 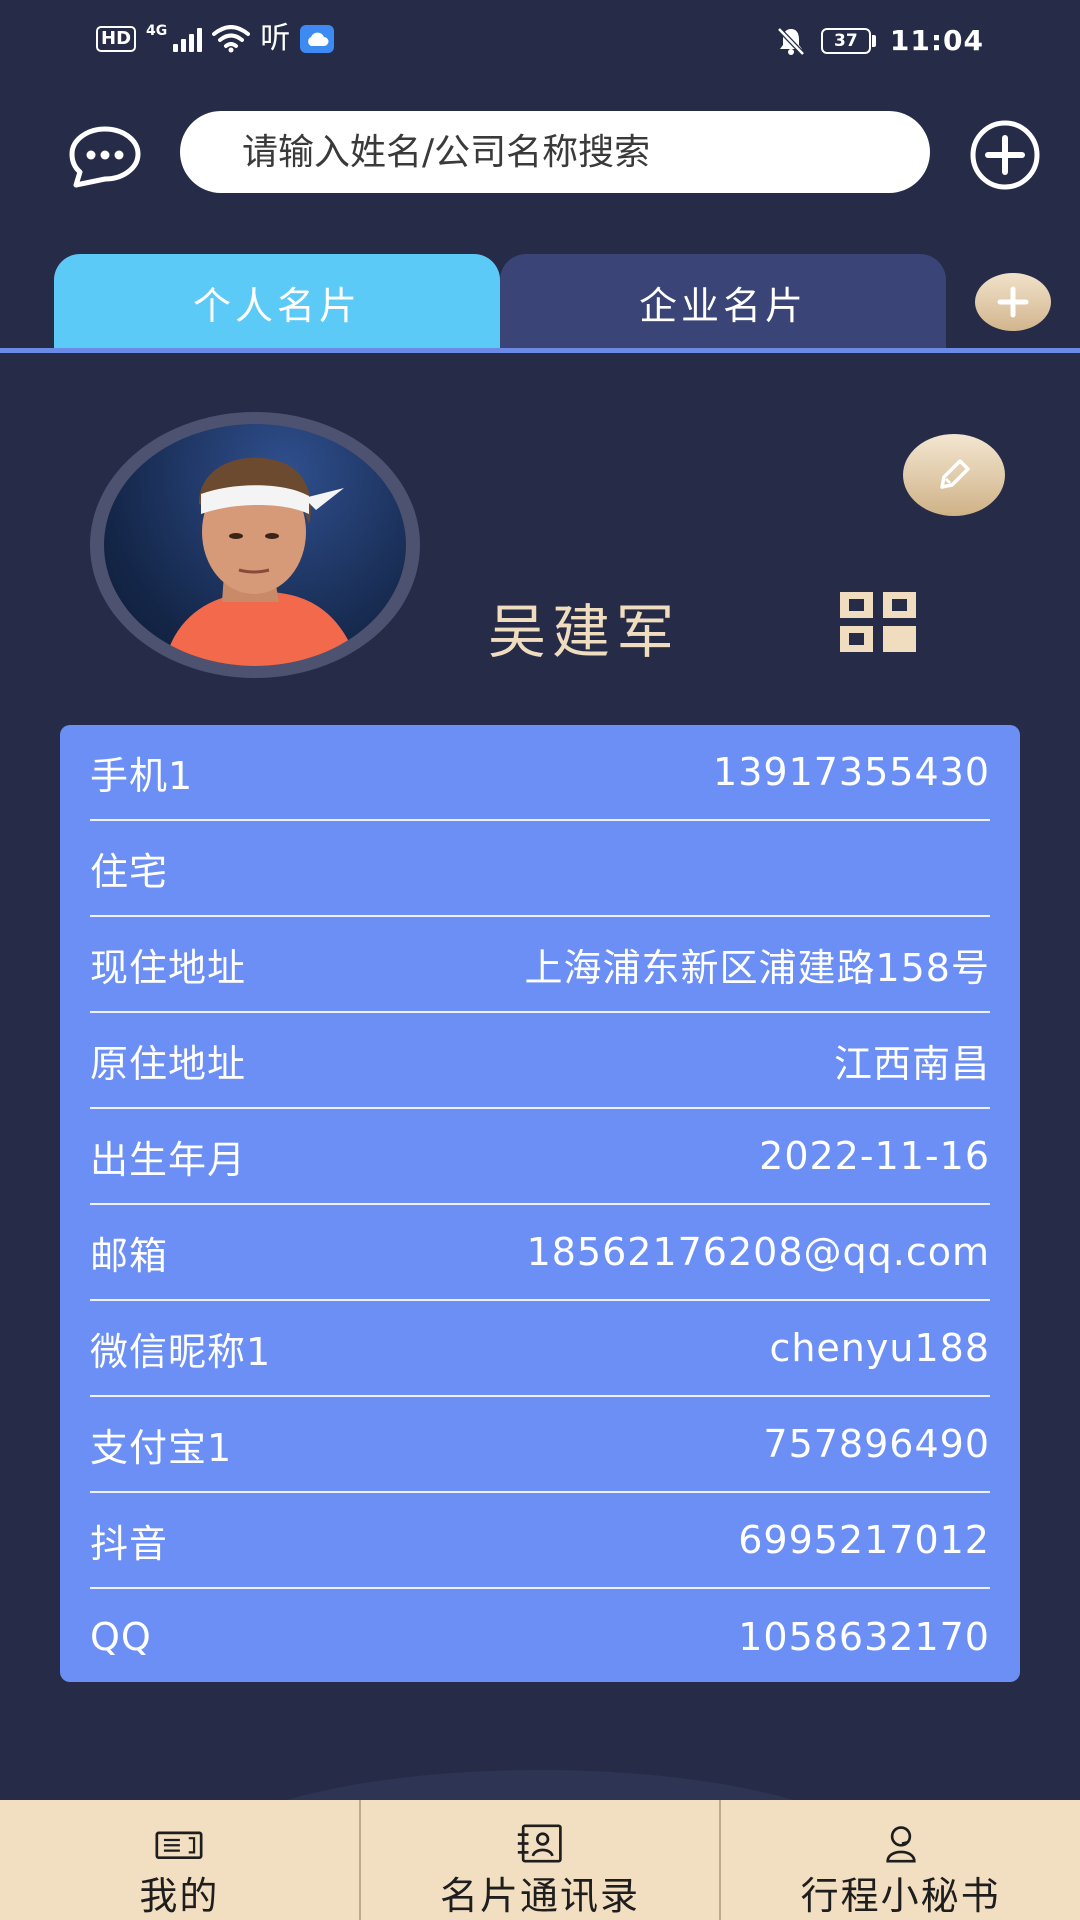 I want to click on info-value: 18562176208@qq.com, so click(x=758, y=1252).